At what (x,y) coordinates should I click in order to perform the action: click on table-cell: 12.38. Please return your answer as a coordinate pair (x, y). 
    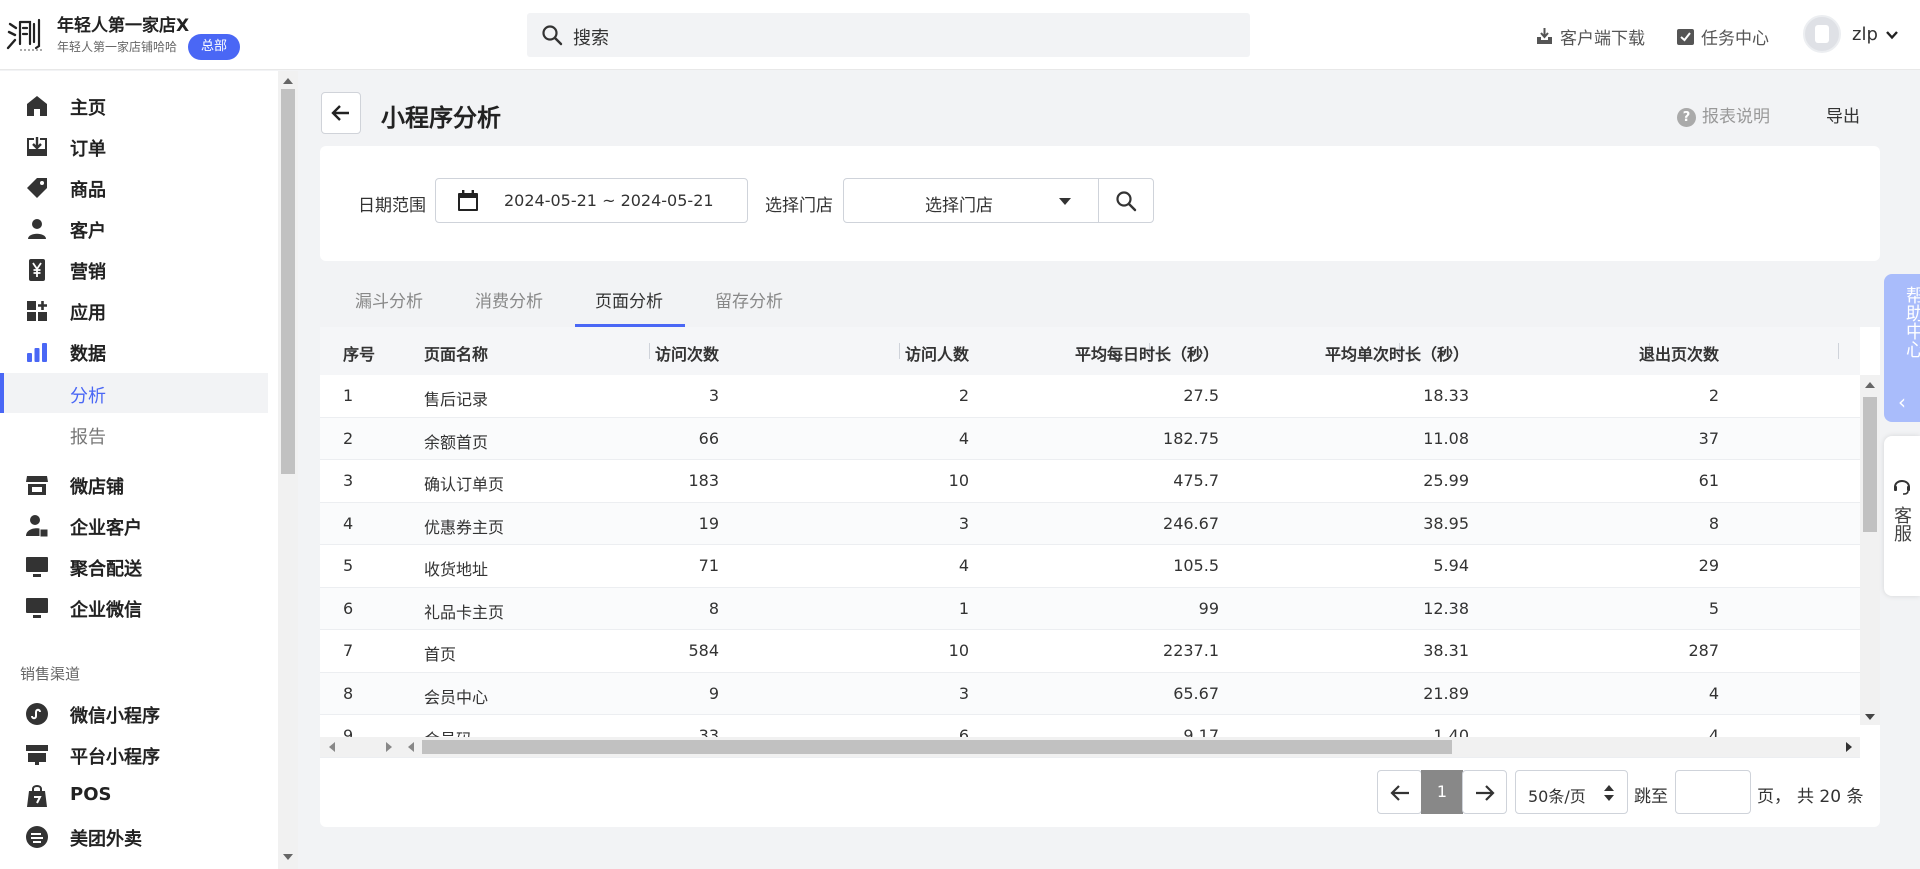
    Looking at the image, I should click on (1446, 608).